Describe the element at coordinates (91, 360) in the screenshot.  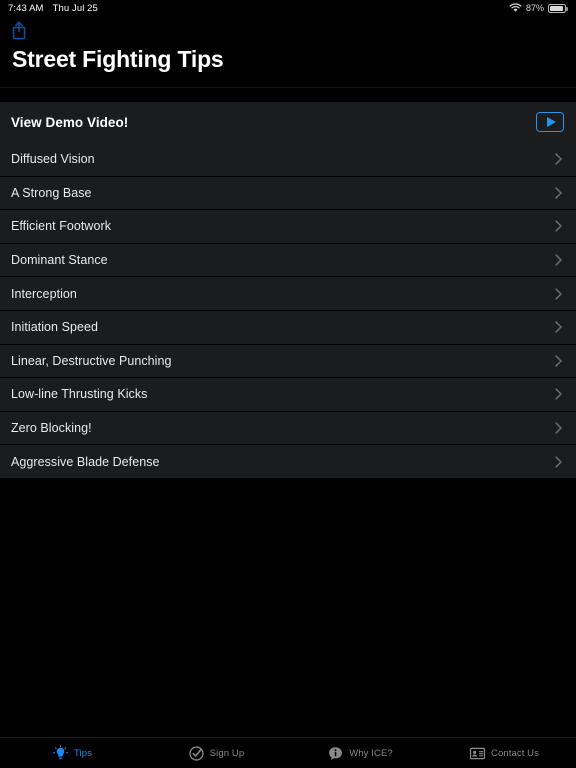
I see `tip-row-label: Linear, Destructive Punching` at that location.